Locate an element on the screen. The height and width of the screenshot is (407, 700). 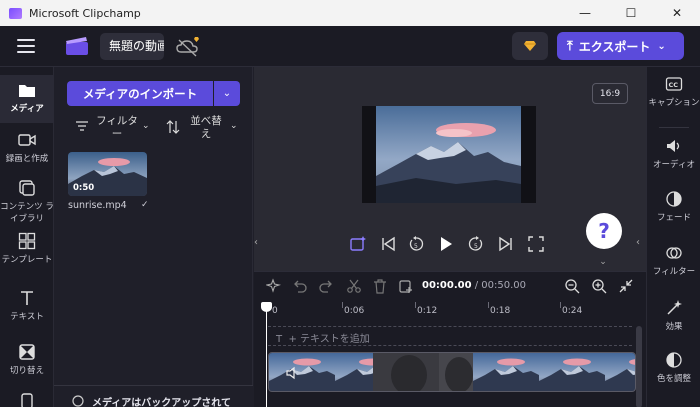
premium-button is located at coordinates (530, 46).